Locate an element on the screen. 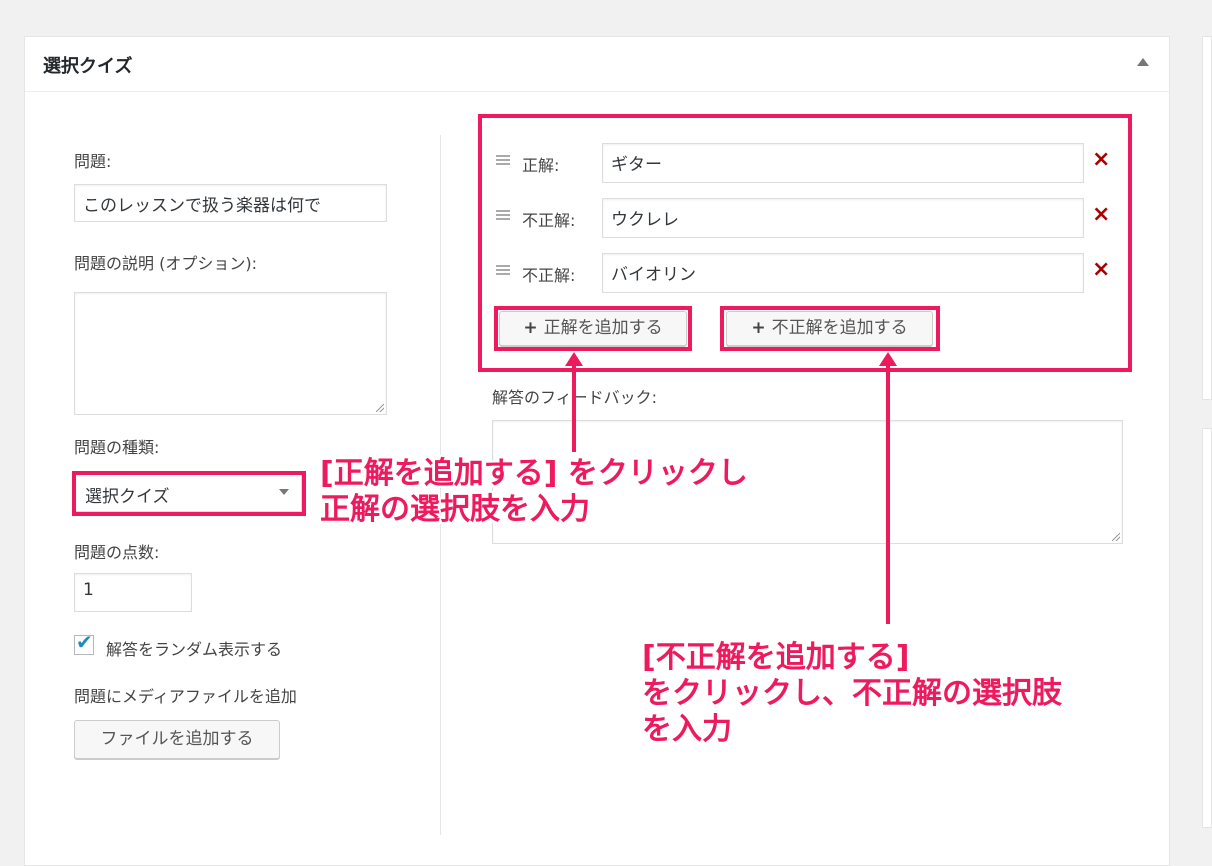 This screenshot has width=1212, height=866. panel-title: 選択クイズ is located at coordinates (88, 66).